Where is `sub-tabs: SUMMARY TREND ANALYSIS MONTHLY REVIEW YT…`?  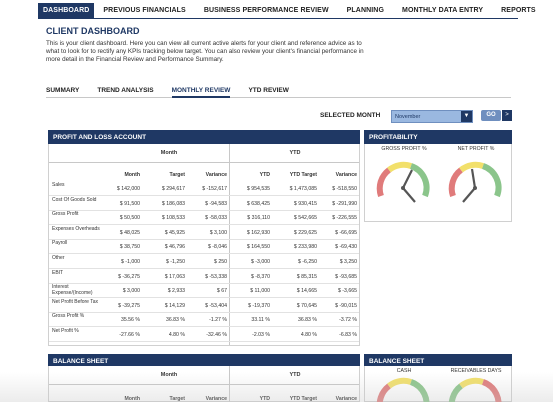
sub-tabs: SUMMARY TREND ANALYSIS MONTHLY REVIEW YT… is located at coordinates (278, 92).